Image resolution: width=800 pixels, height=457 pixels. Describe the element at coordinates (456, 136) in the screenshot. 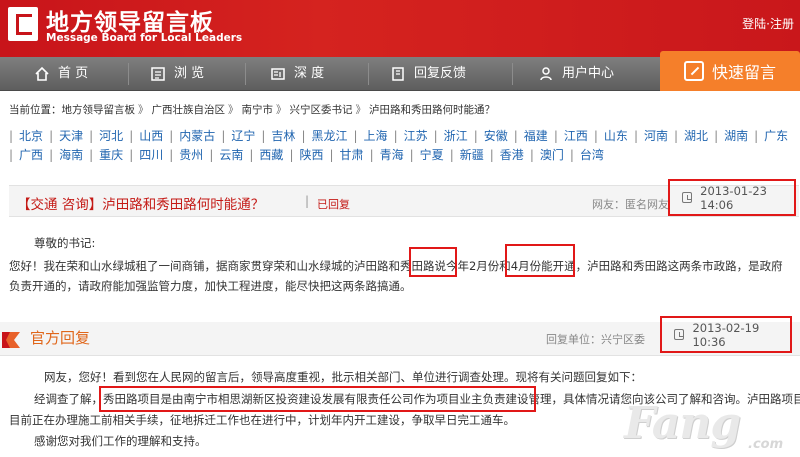

I see `region-link: 浙江` at that location.